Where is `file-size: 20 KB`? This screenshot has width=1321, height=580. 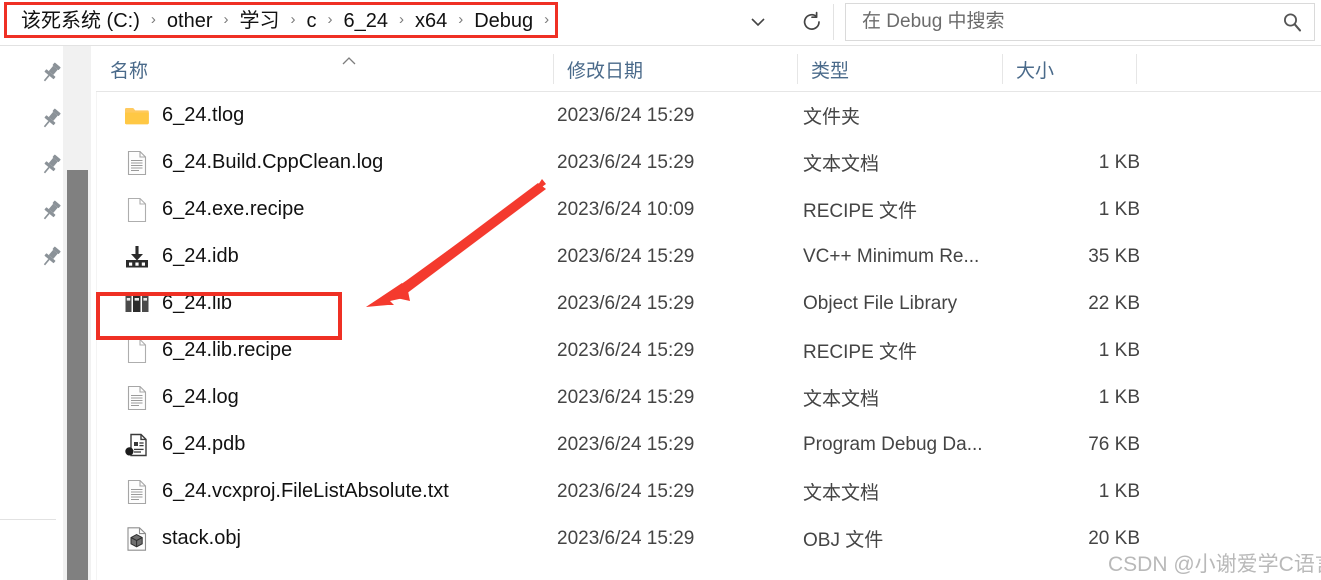
file-size: 20 KB is located at coordinates (1114, 538).